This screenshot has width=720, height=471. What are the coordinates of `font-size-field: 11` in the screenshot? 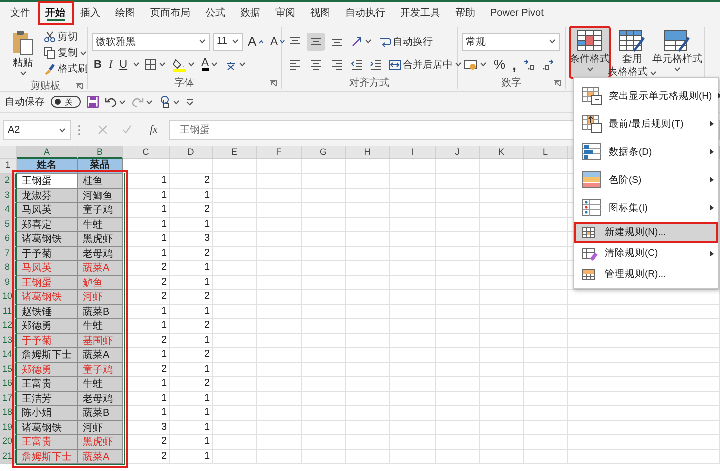 It's located at (228, 41).